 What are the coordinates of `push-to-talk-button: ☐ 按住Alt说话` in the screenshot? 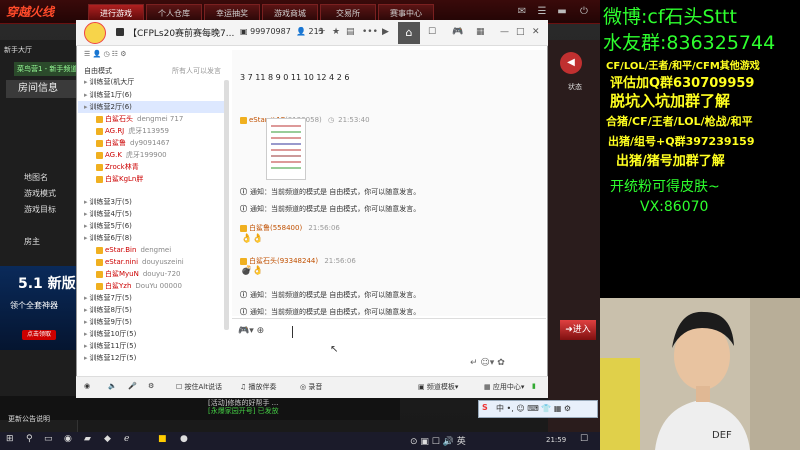 It's located at (199, 387).